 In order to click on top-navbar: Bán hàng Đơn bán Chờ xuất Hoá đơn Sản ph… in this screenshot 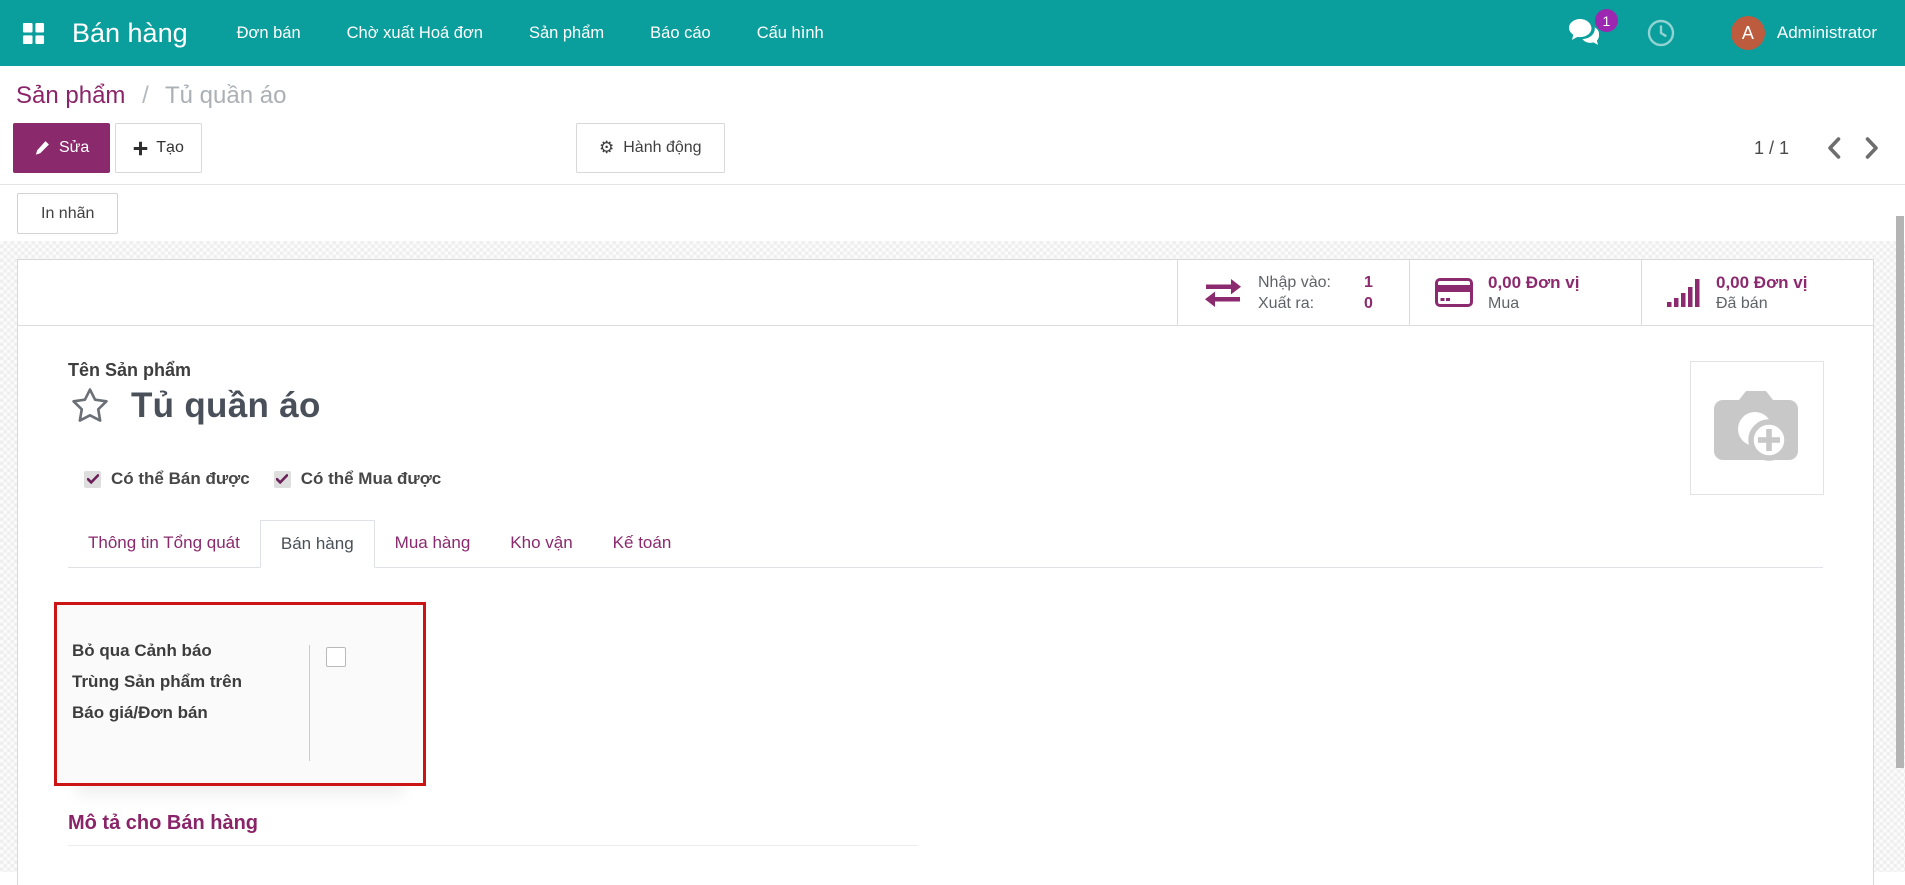, I will do `click(952, 33)`.